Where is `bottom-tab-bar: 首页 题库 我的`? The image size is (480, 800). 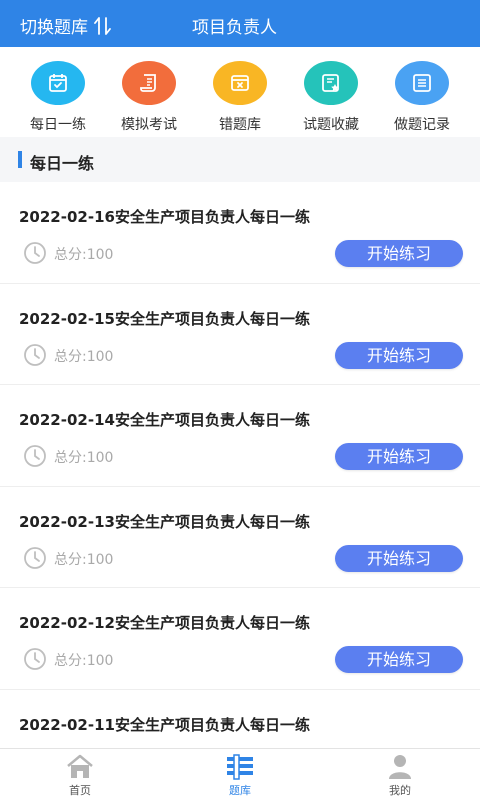 bottom-tab-bar: 首页 题库 我的 is located at coordinates (240, 774).